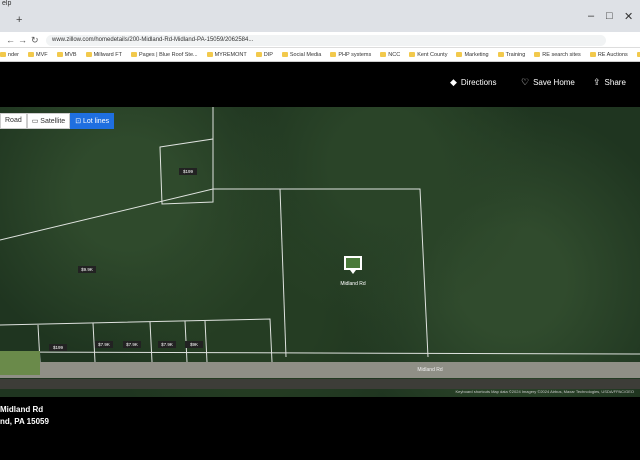 Image resolution: width=640 pixels, height=460 pixels. Describe the element at coordinates (472, 55) in the screenshot. I see `bookmark-item: Marketing` at that location.